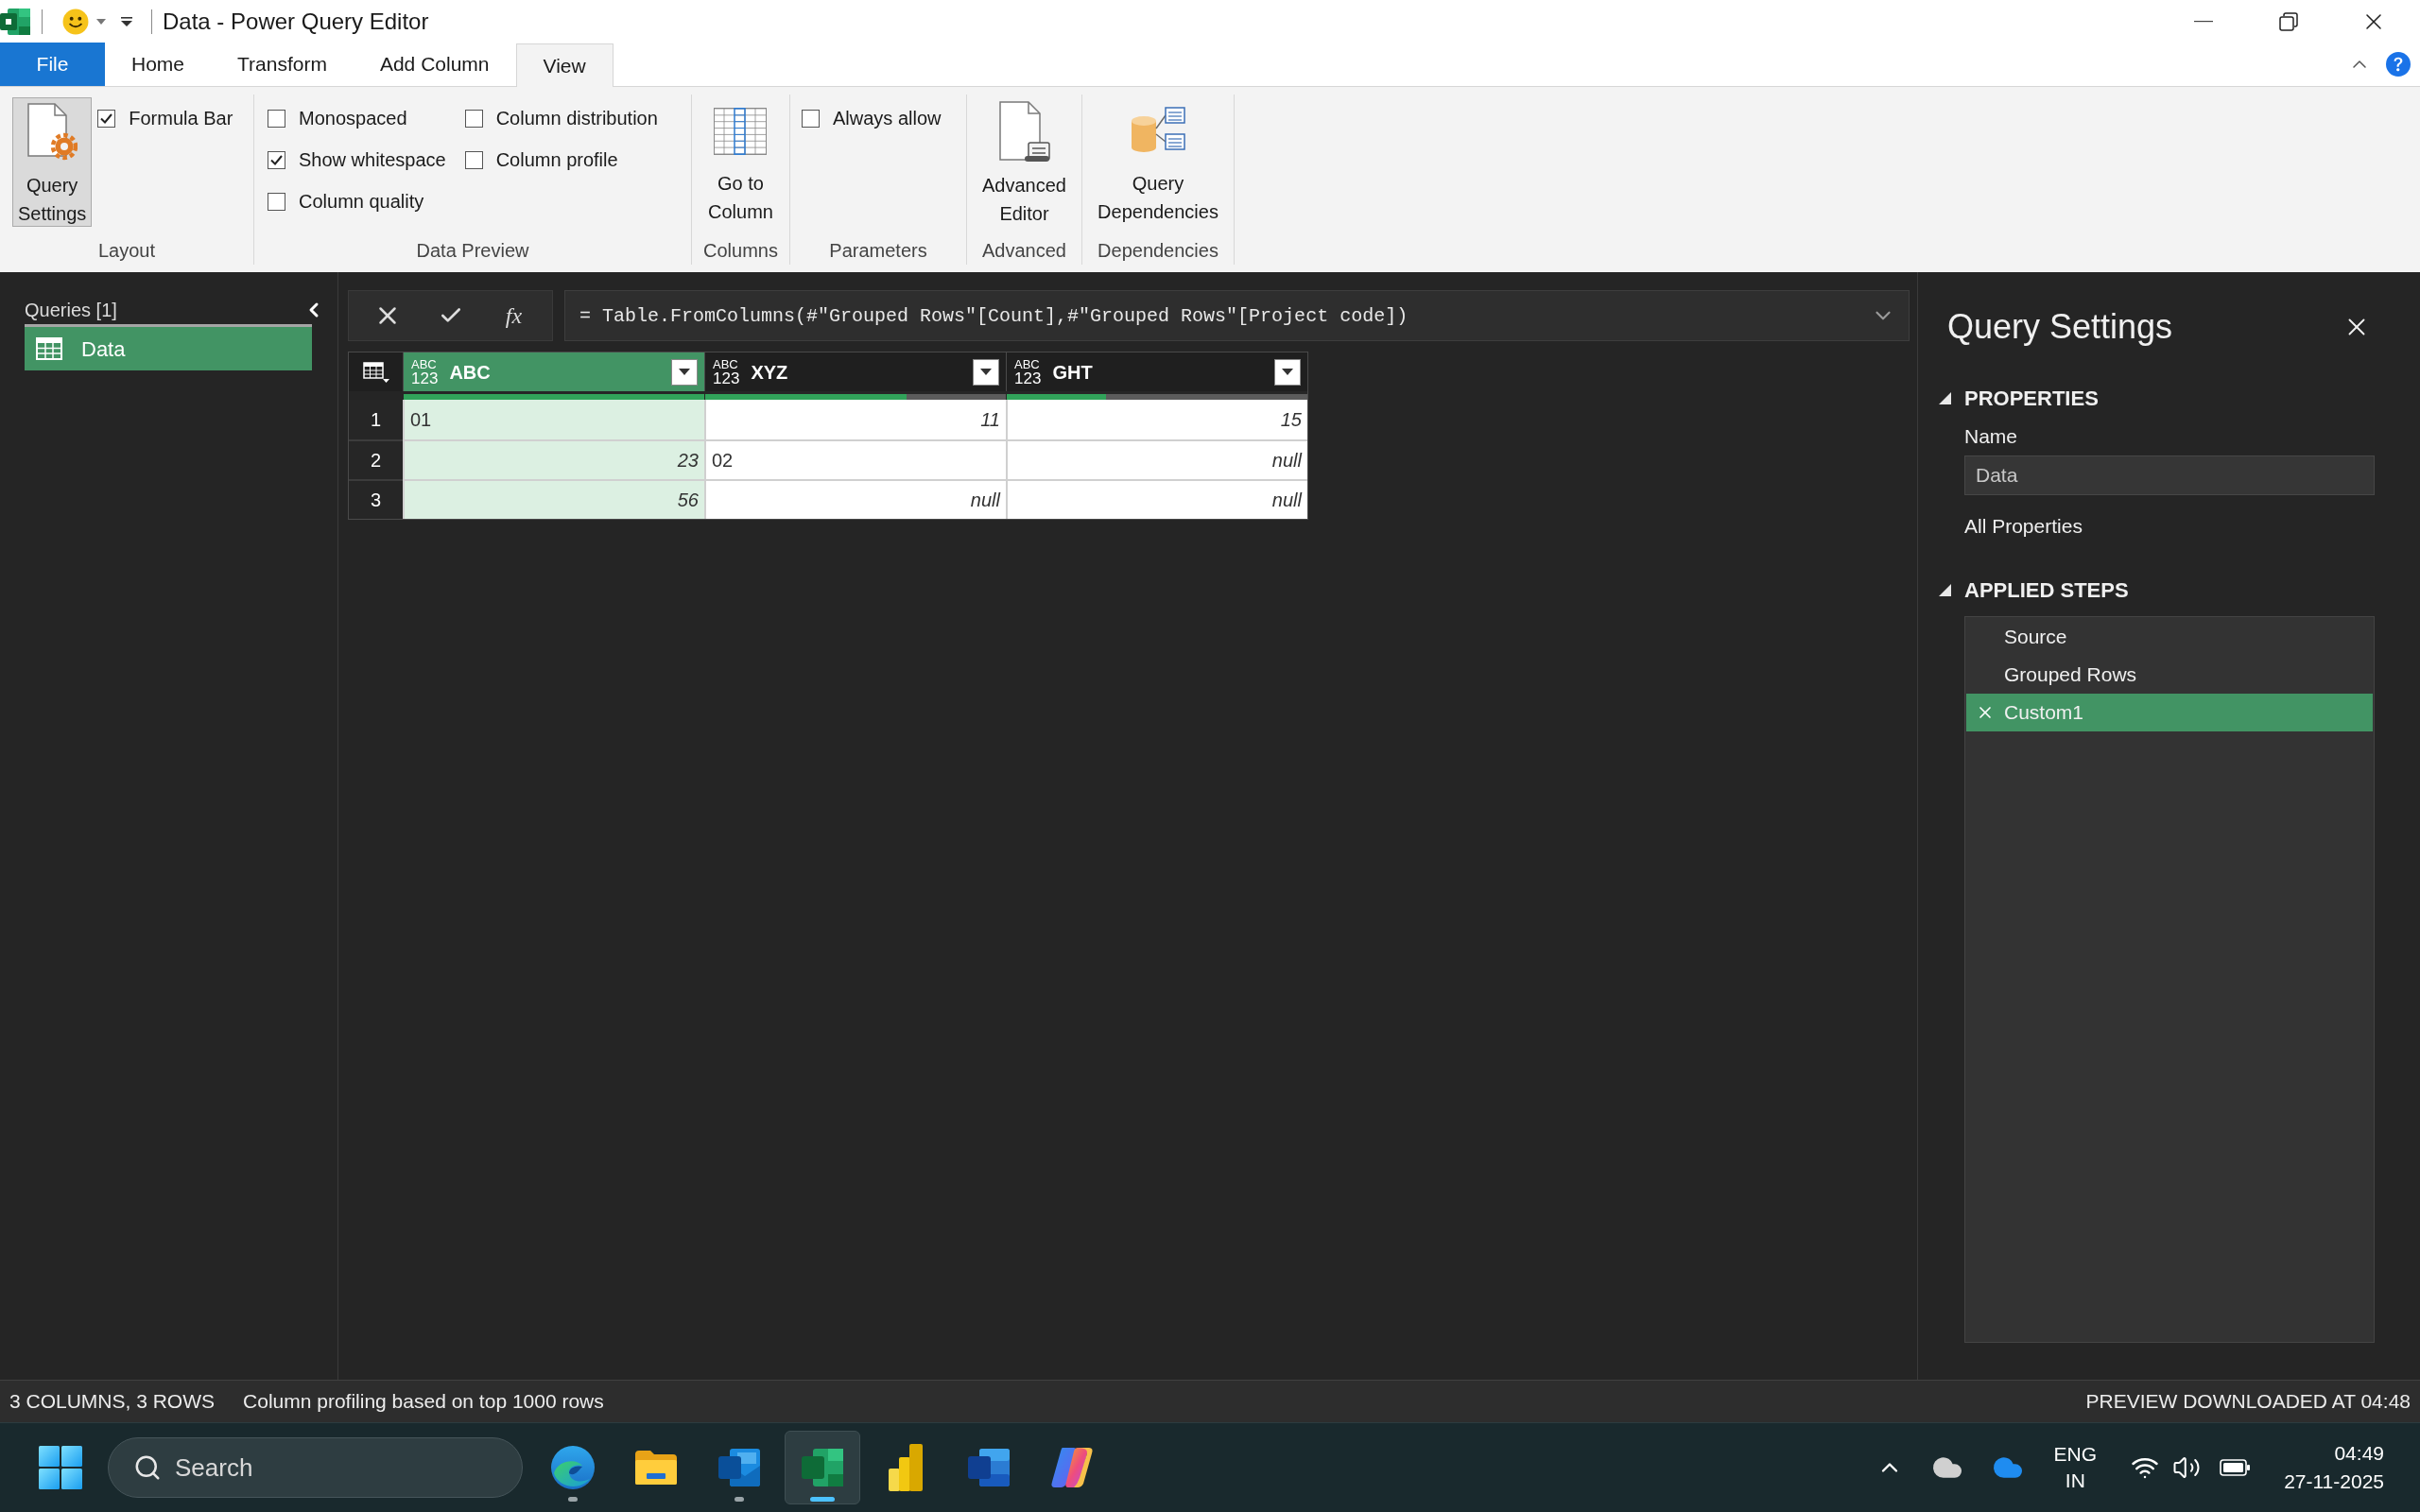  Describe the element at coordinates (1158, 162) in the screenshot. I see `ribbon-button: Query Dependencies` at that location.